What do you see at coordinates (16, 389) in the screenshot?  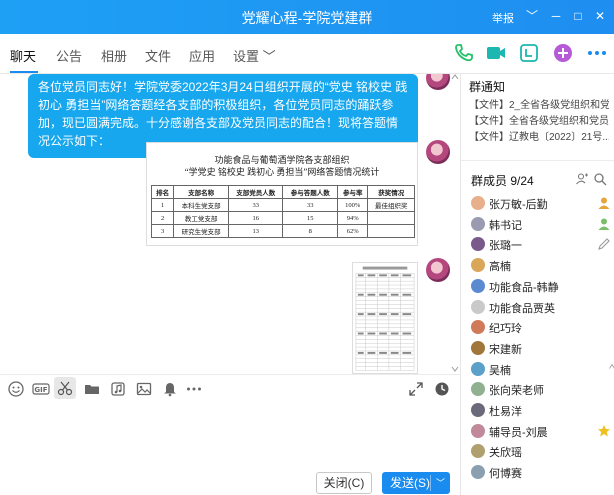 I see `emoji-icon` at bounding box center [16, 389].